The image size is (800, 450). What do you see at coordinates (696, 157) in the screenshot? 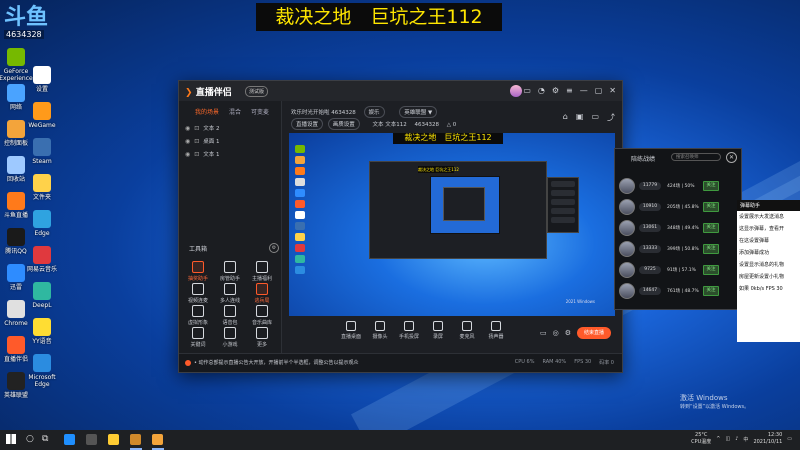
I see `rank-search-input: 搜索召唤师` at bounding box center [696, 157].